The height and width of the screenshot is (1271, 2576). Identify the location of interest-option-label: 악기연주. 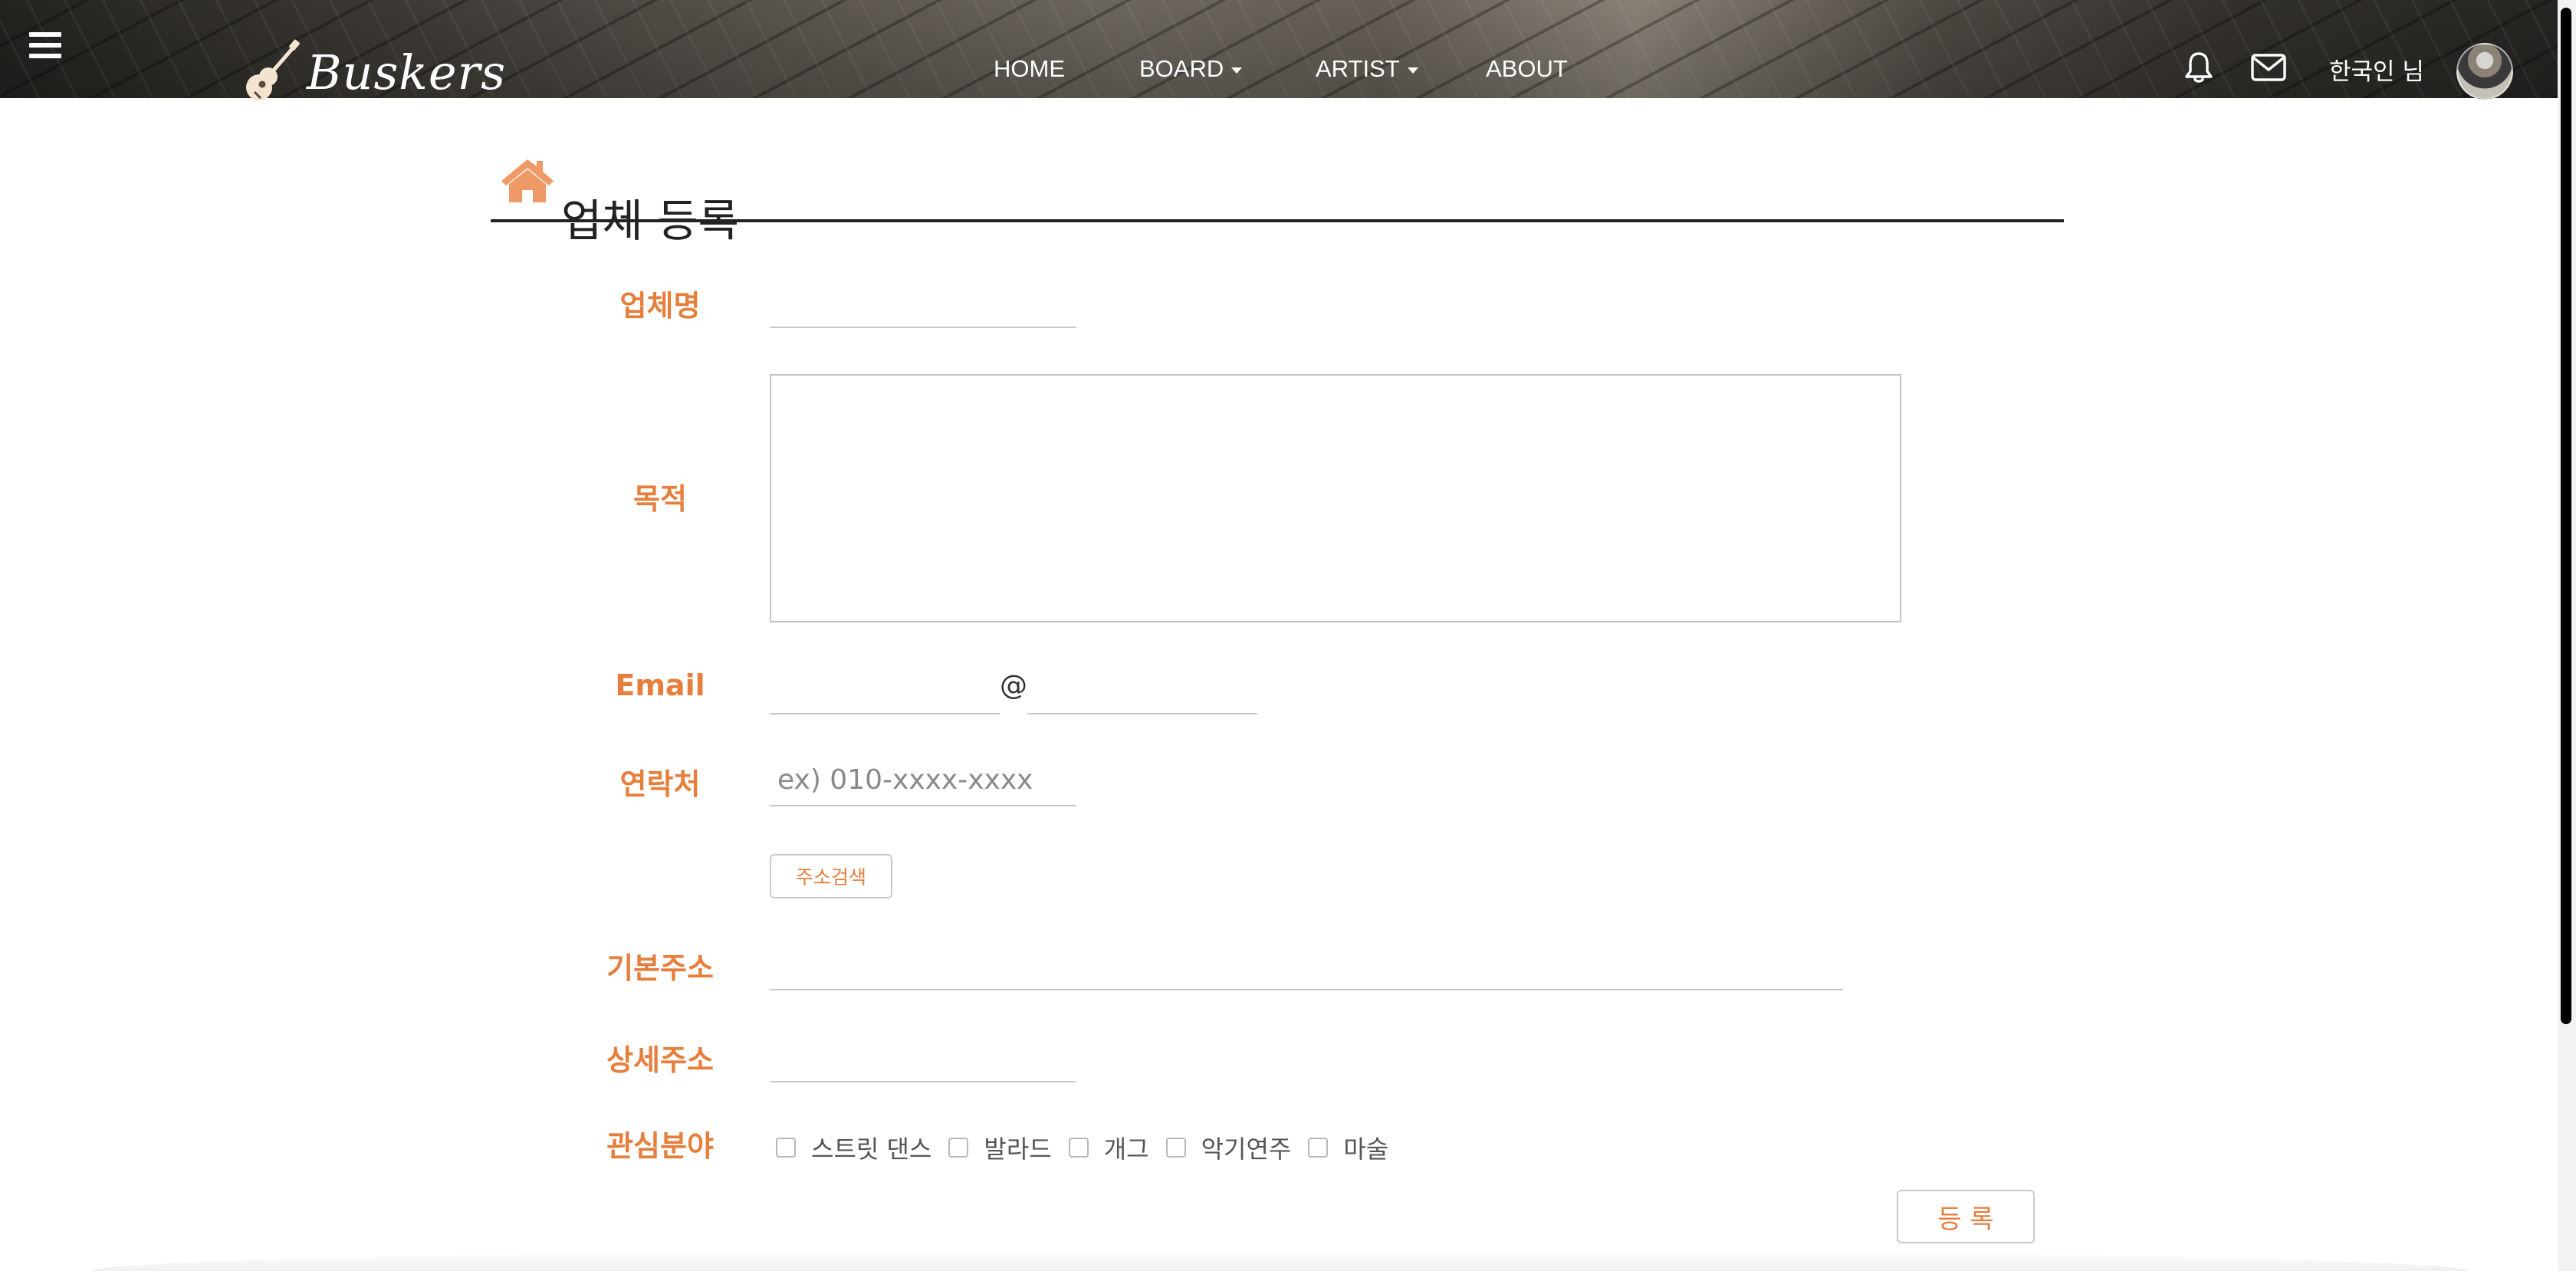
(1246, 1149).